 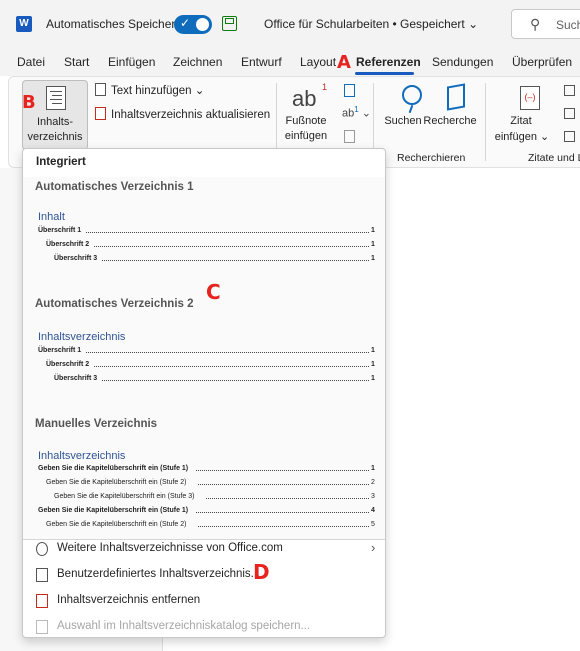 What do you see at coordinates (304, 98) in the screenshot?
I see `footnote-icon: ab` at bounding box center [304, 98].